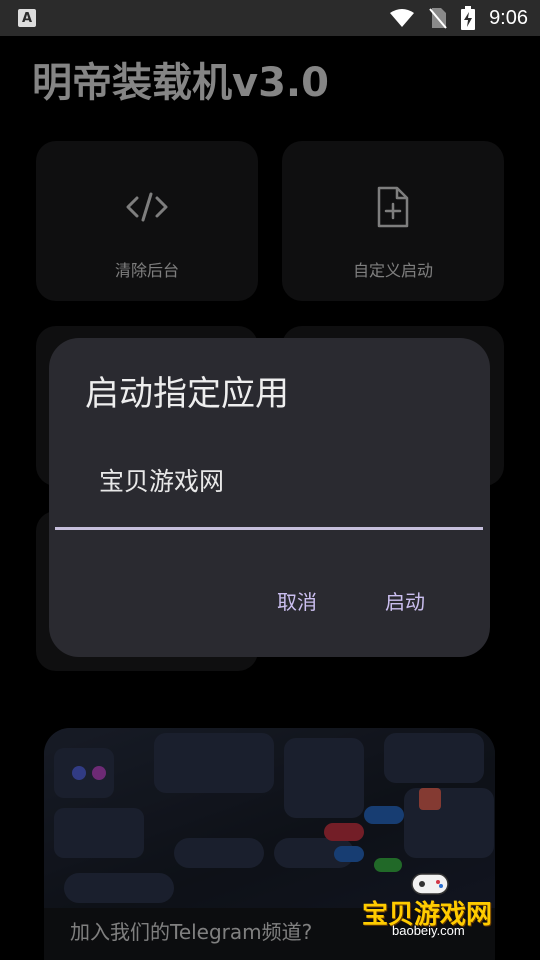  Describe the element at coordinates (405, 600) in the screenshot. I see `launch-button: 启动` at that location.